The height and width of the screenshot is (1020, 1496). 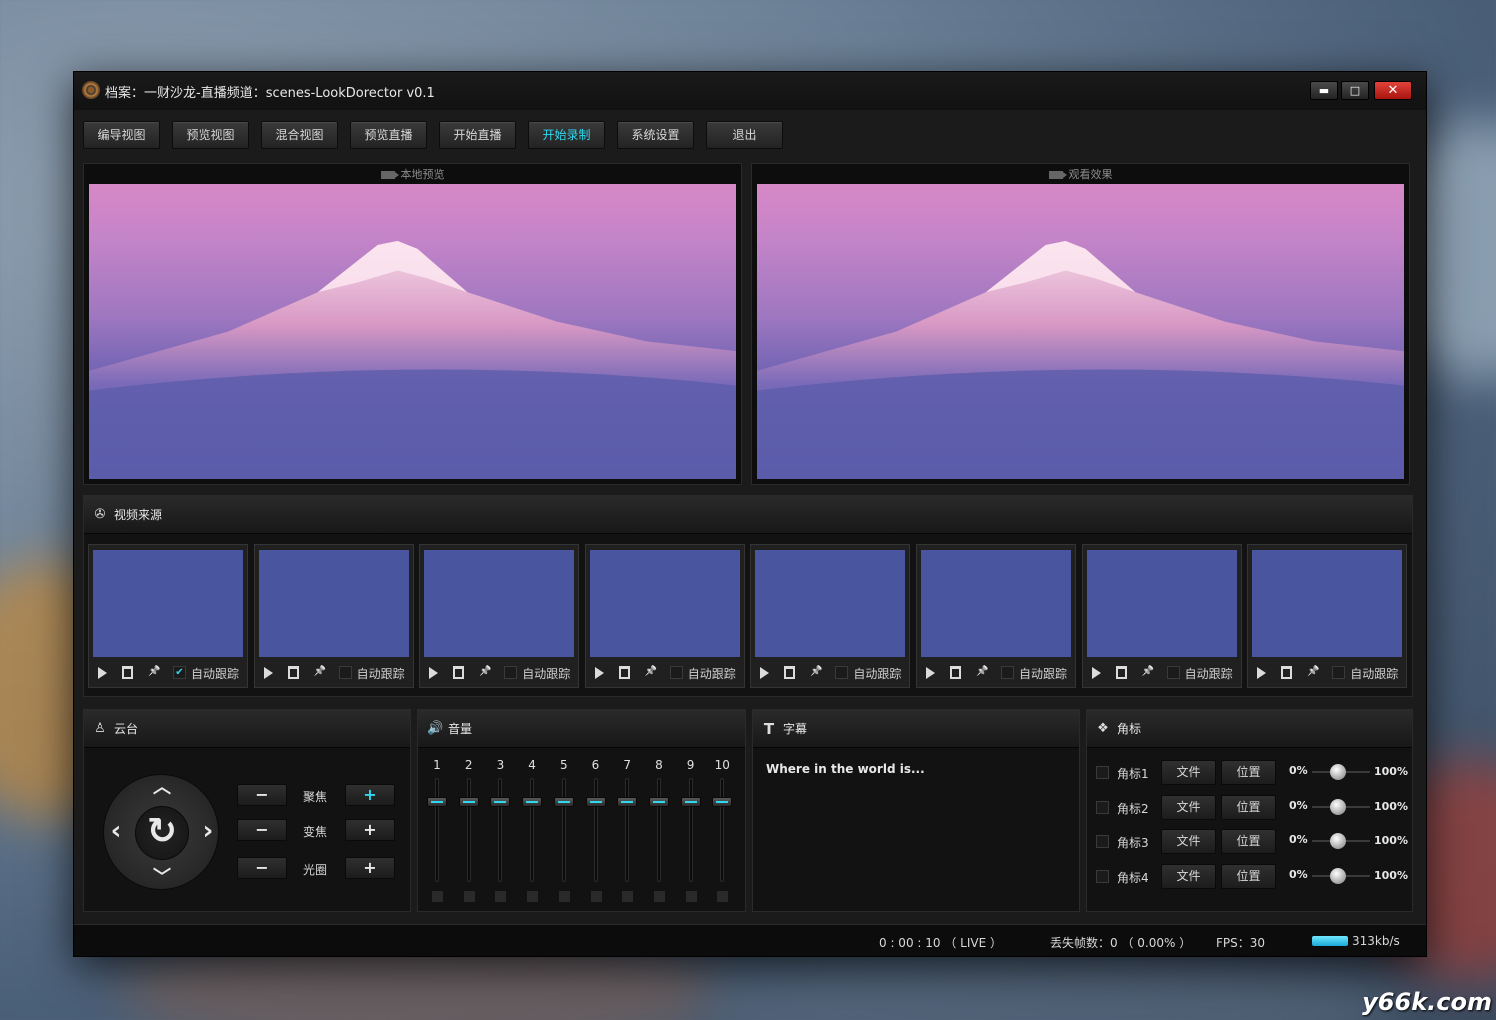 What do you see at coordinates (179, 672) in the screenshot?
I see `auto-track-checkbox: ✔` at bounding box center [179, 672].